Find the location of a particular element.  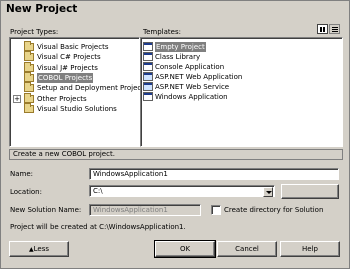

name-label: Name: is located at coordinates (22, 174).